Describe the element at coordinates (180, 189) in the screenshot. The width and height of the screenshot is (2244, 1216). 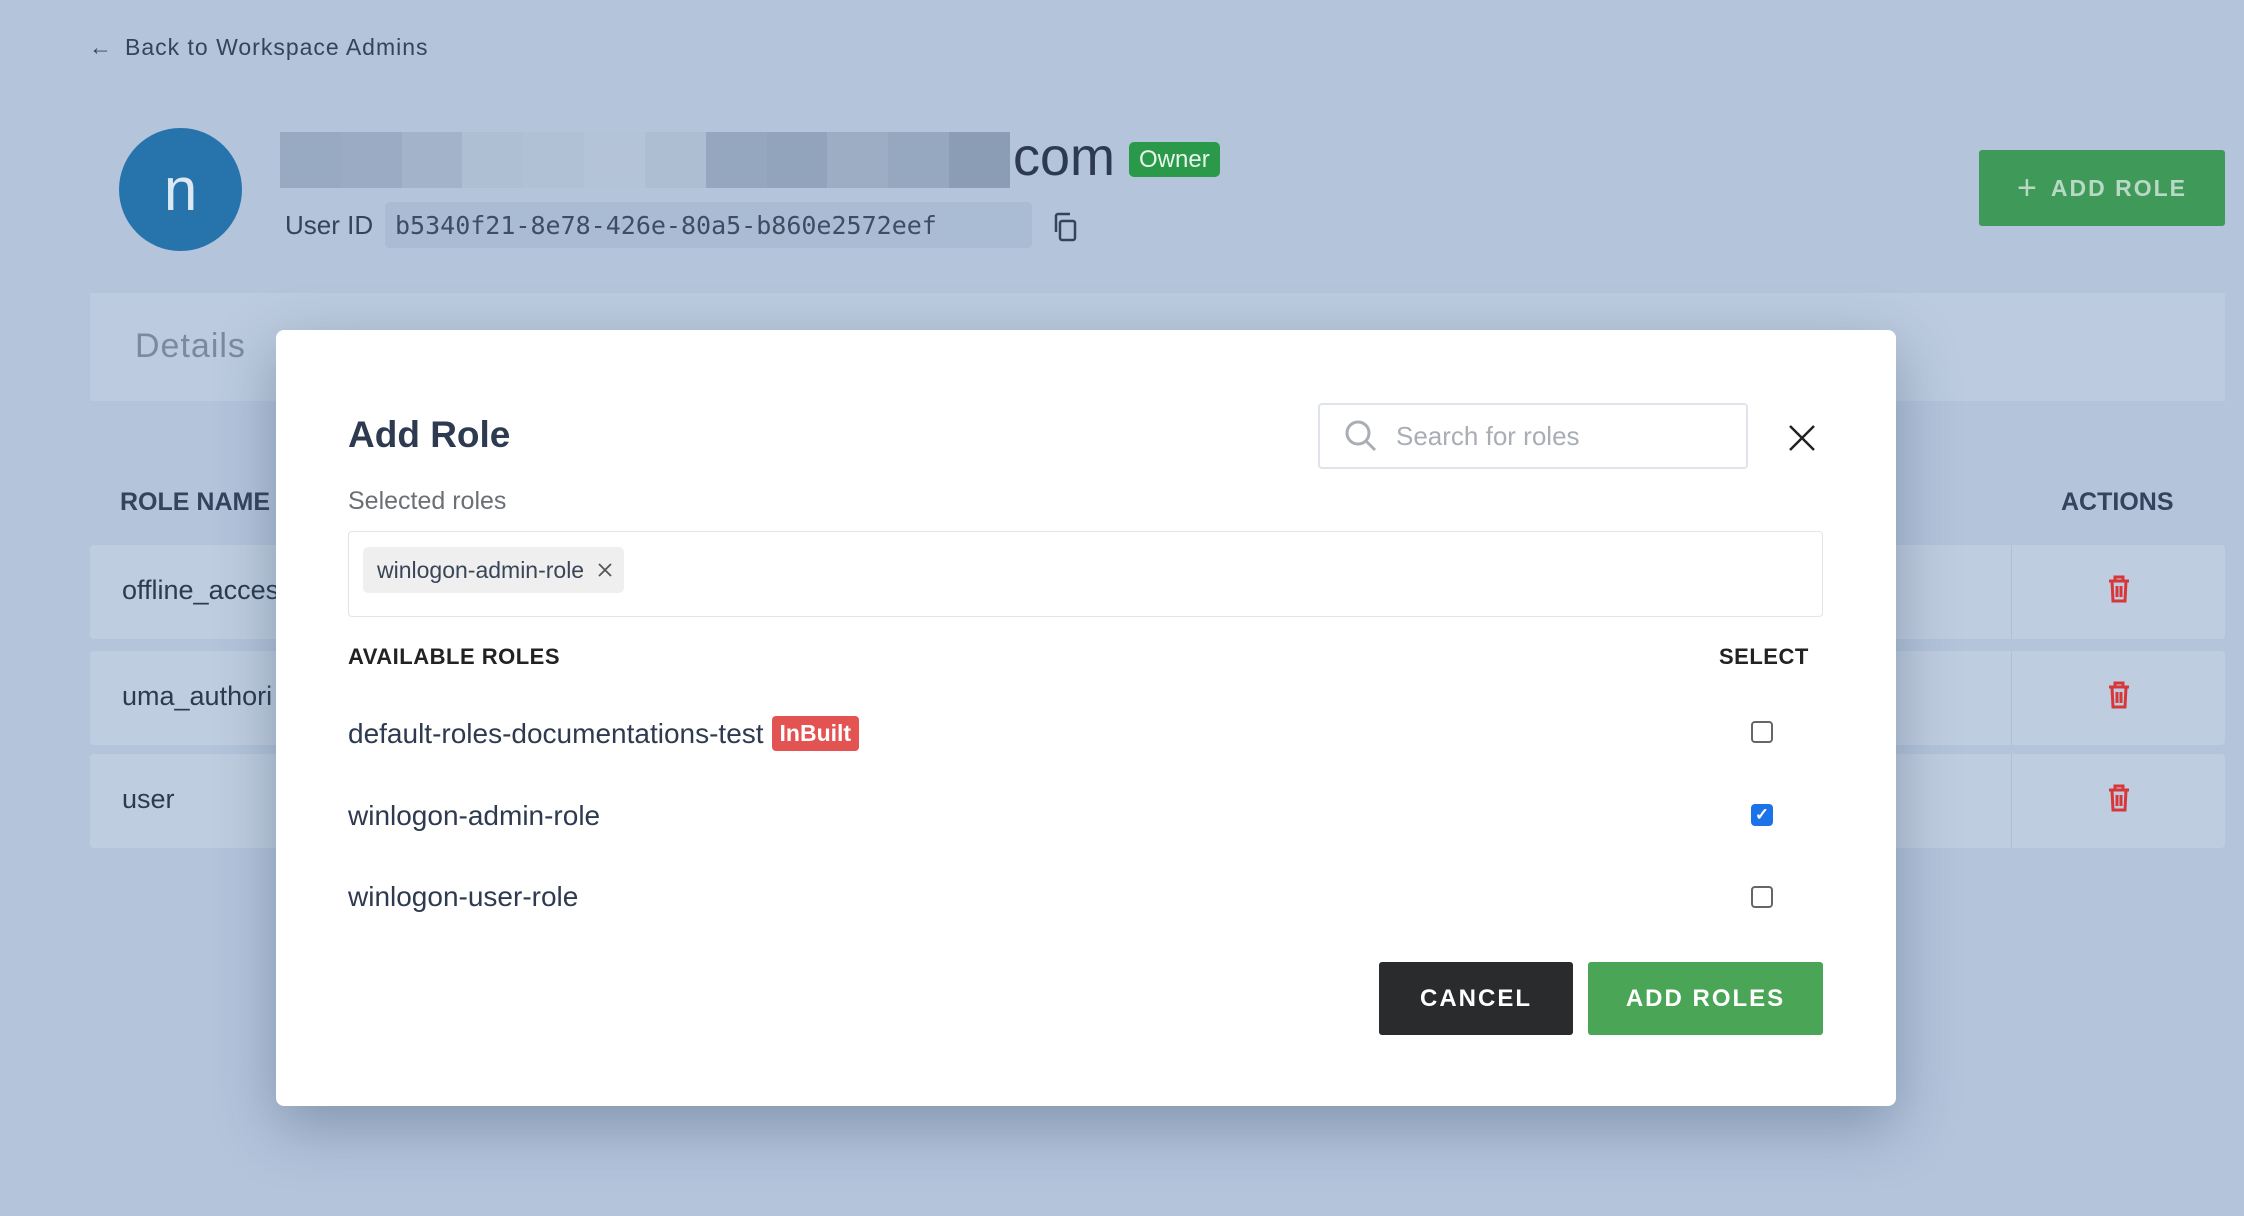
I see `avatar: n` at that location.